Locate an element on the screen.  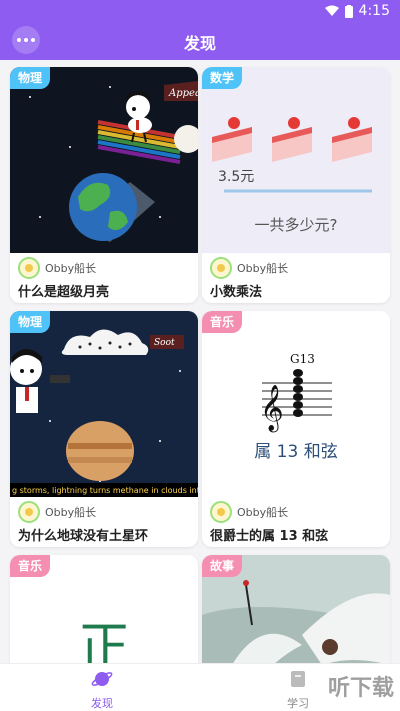
sign-text: Appear is located at coordinates (183, 93).